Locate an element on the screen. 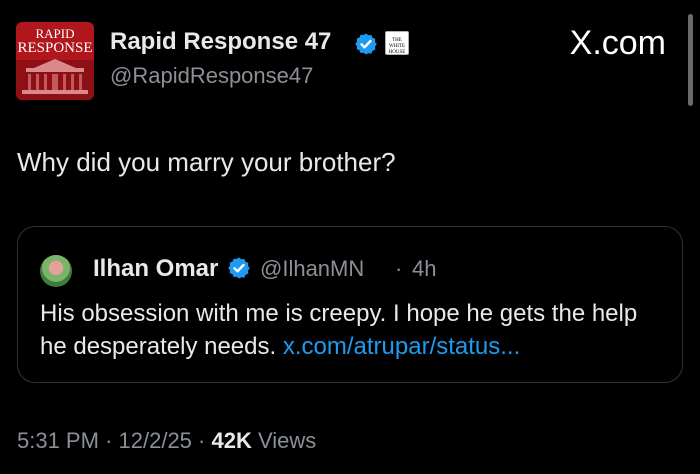 The width and height of the screenshot is (700, 474). quoted-author-handle: @IlhanMN is located at coordinates (312, 269).